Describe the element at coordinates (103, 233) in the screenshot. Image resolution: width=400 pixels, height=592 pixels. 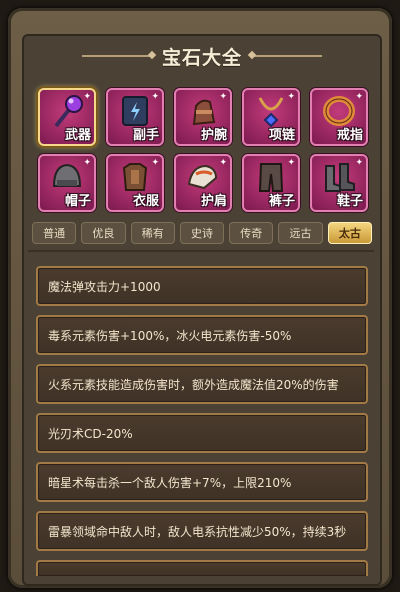
I see `tab-uncommon: 优良` at that location.